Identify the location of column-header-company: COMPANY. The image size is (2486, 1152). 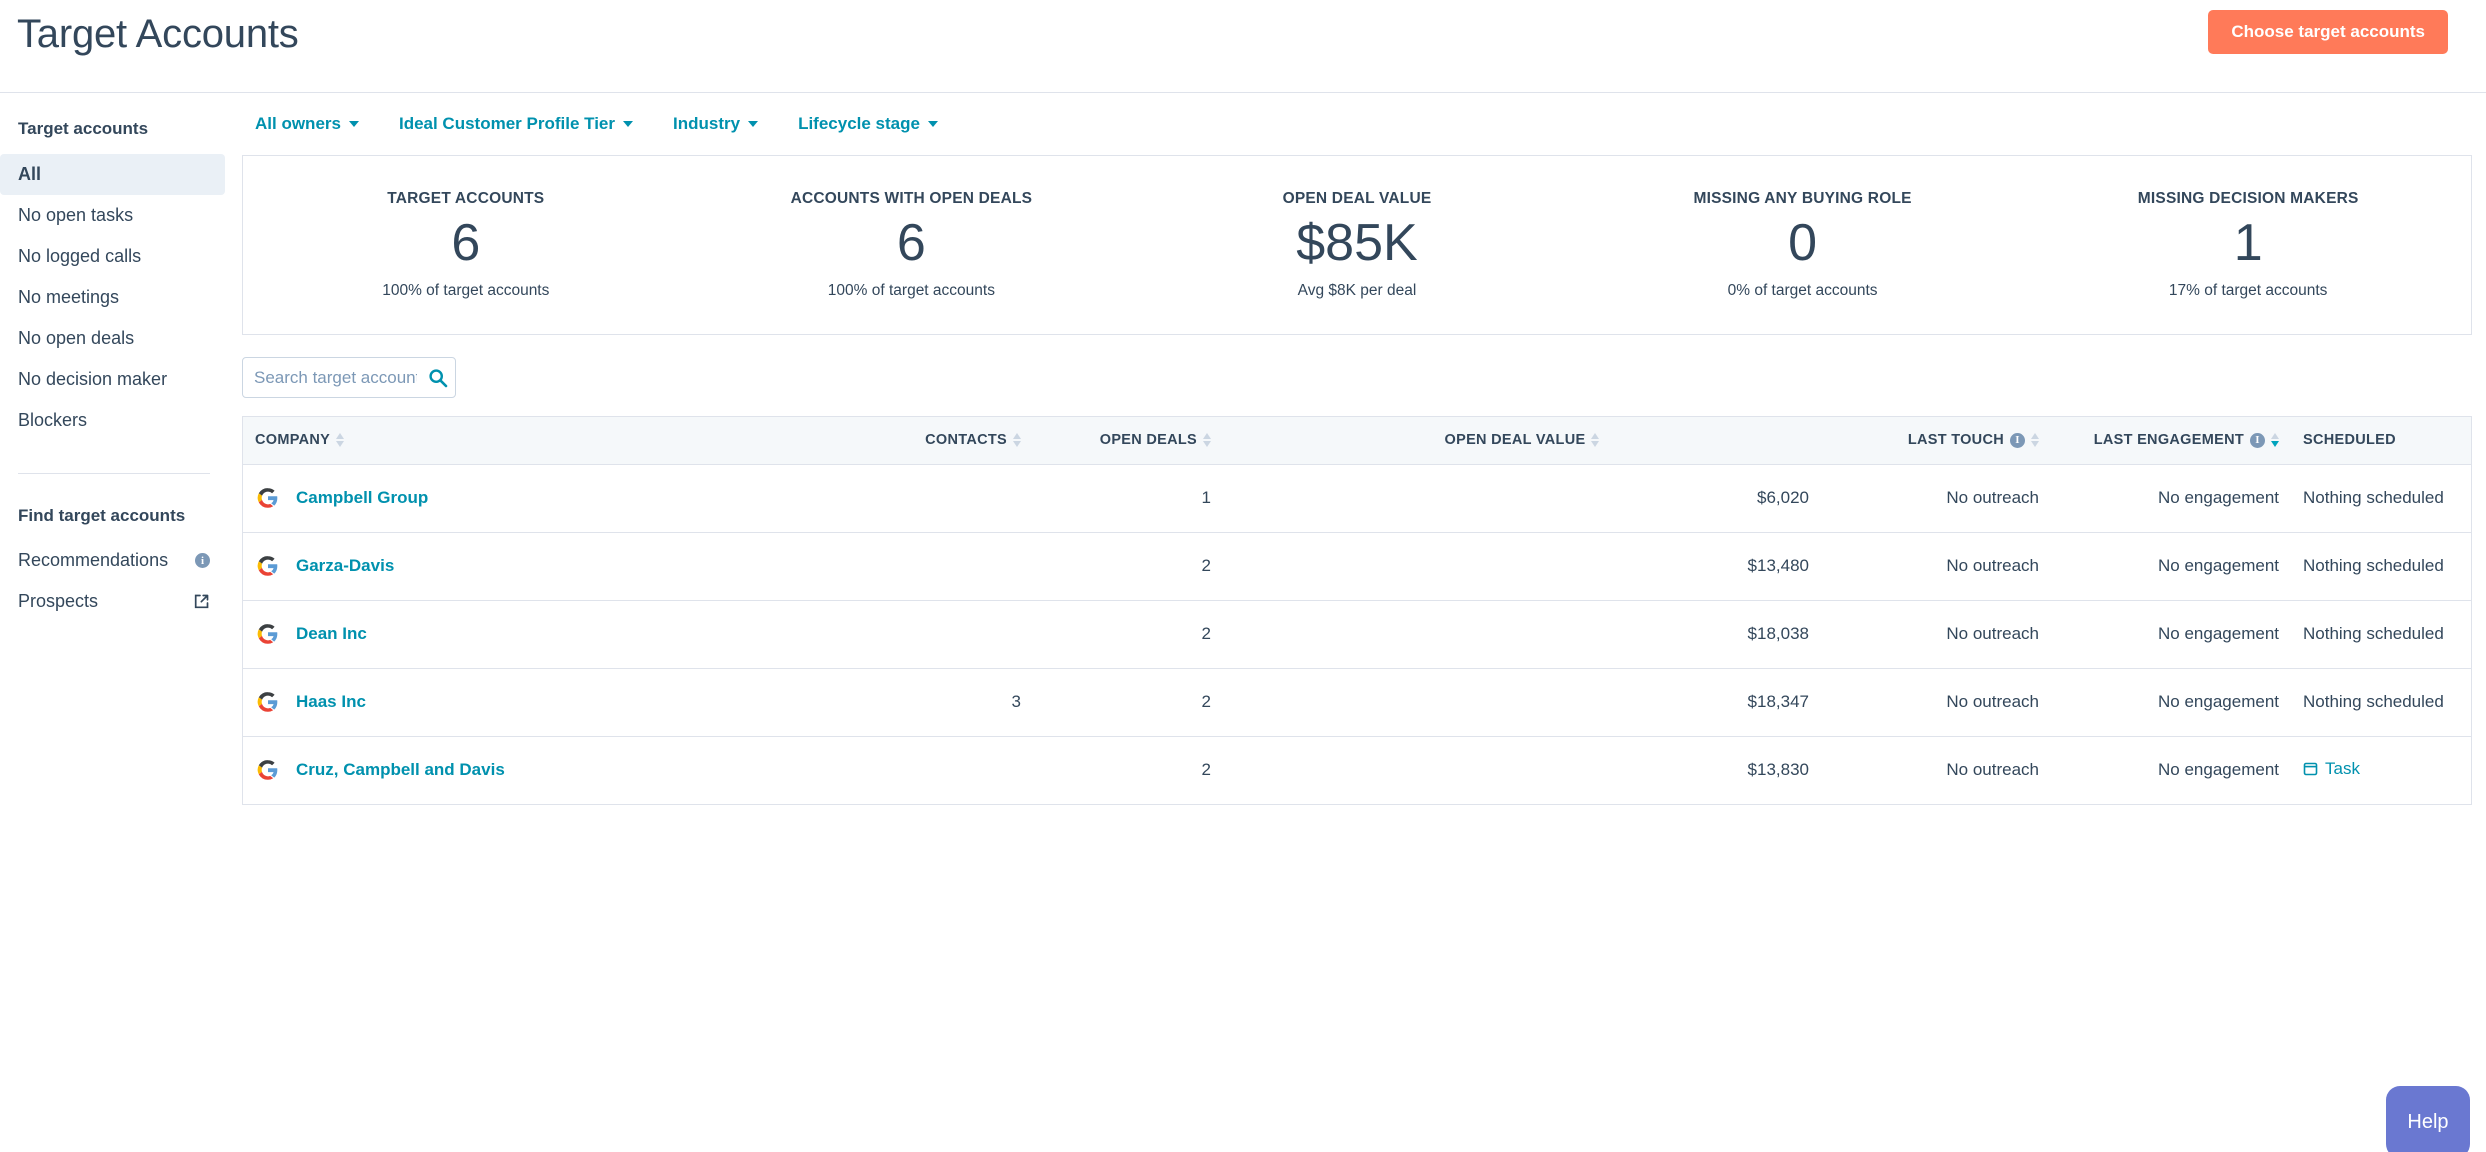
(523, 441).